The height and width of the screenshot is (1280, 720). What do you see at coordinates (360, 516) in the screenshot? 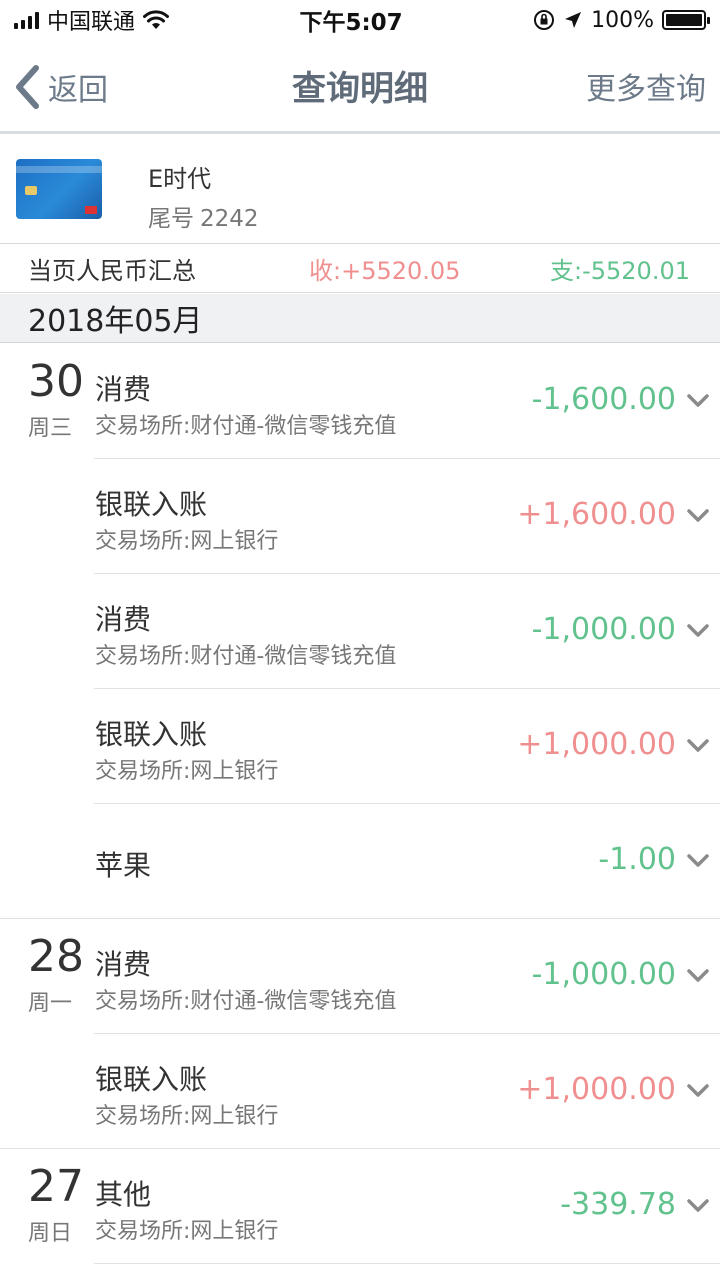
I see `transaction-row: 银联入账 交易场所:网上银行 +1,600.00` at bounding box center [360, 516].